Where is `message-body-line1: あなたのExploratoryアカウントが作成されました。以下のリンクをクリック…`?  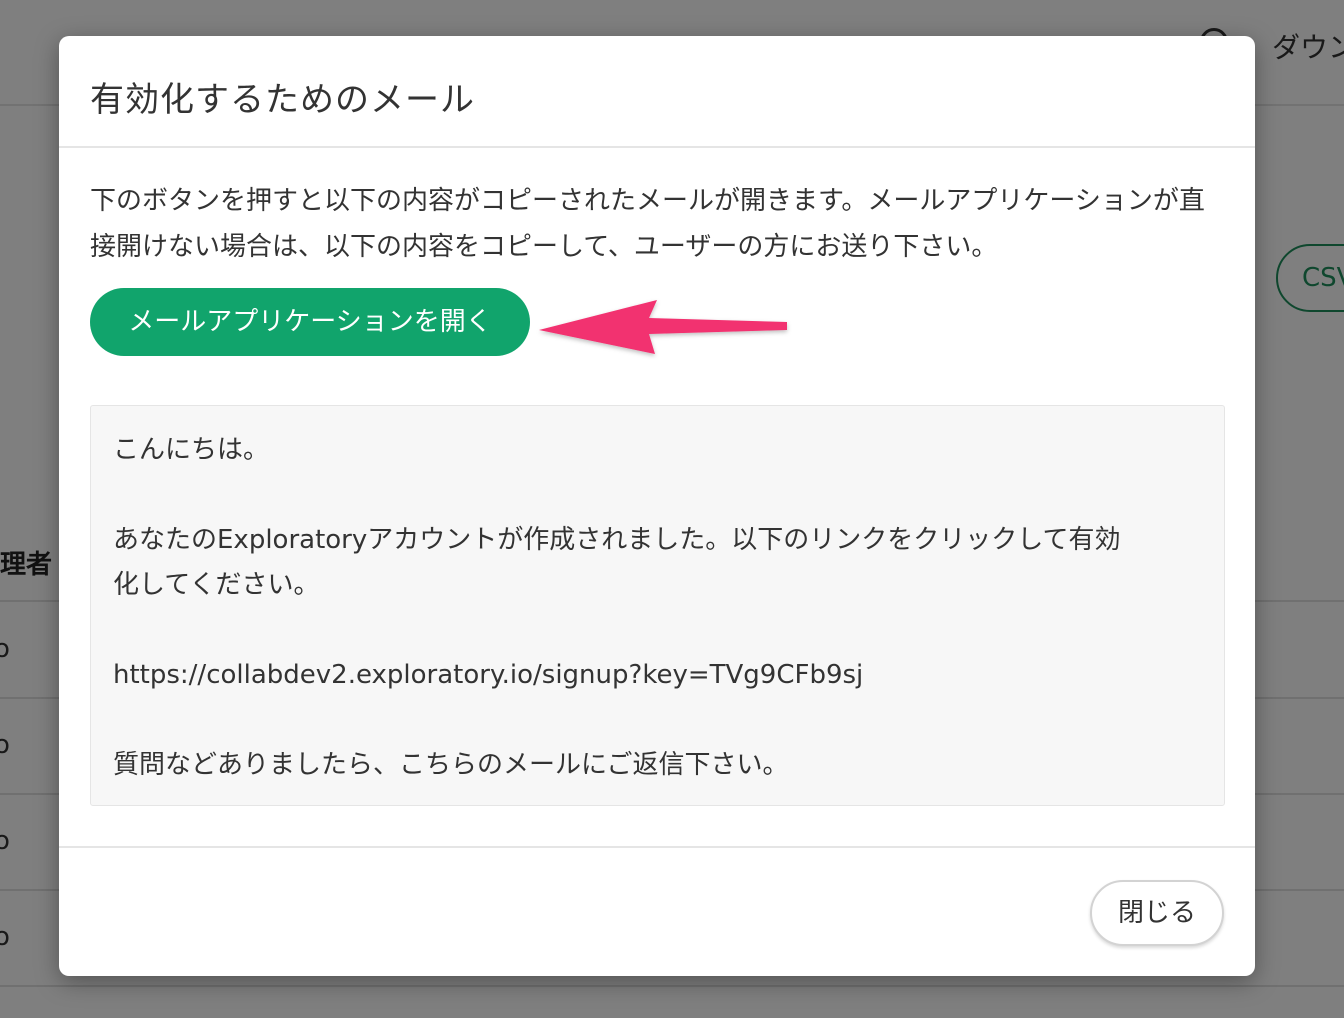
message-body-line1: あなたのExploratoryアカウントが作成されました。以下のリンクをクリック… is located at coordinates (617, 540).